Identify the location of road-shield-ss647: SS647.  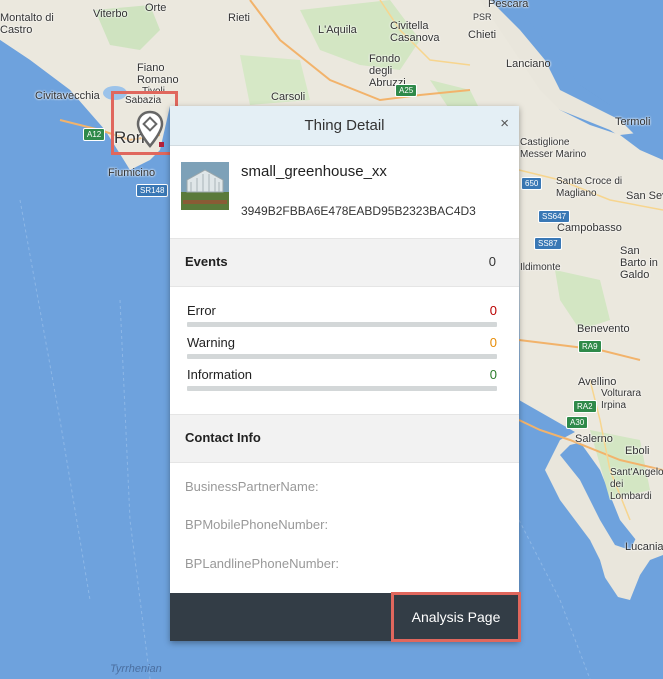
(554, 216).